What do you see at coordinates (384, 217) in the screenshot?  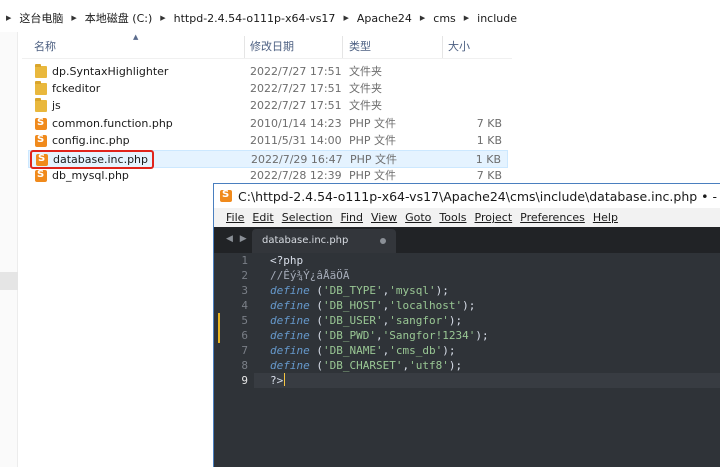 I see `menu-view: View` at bounding box center [384, 217].